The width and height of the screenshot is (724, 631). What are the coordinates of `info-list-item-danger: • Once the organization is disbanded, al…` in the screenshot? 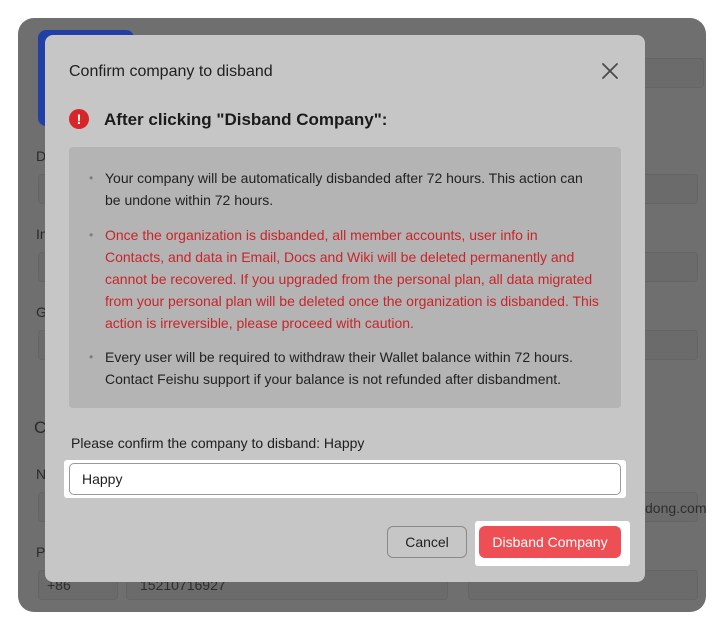 It's located at (344, 279).